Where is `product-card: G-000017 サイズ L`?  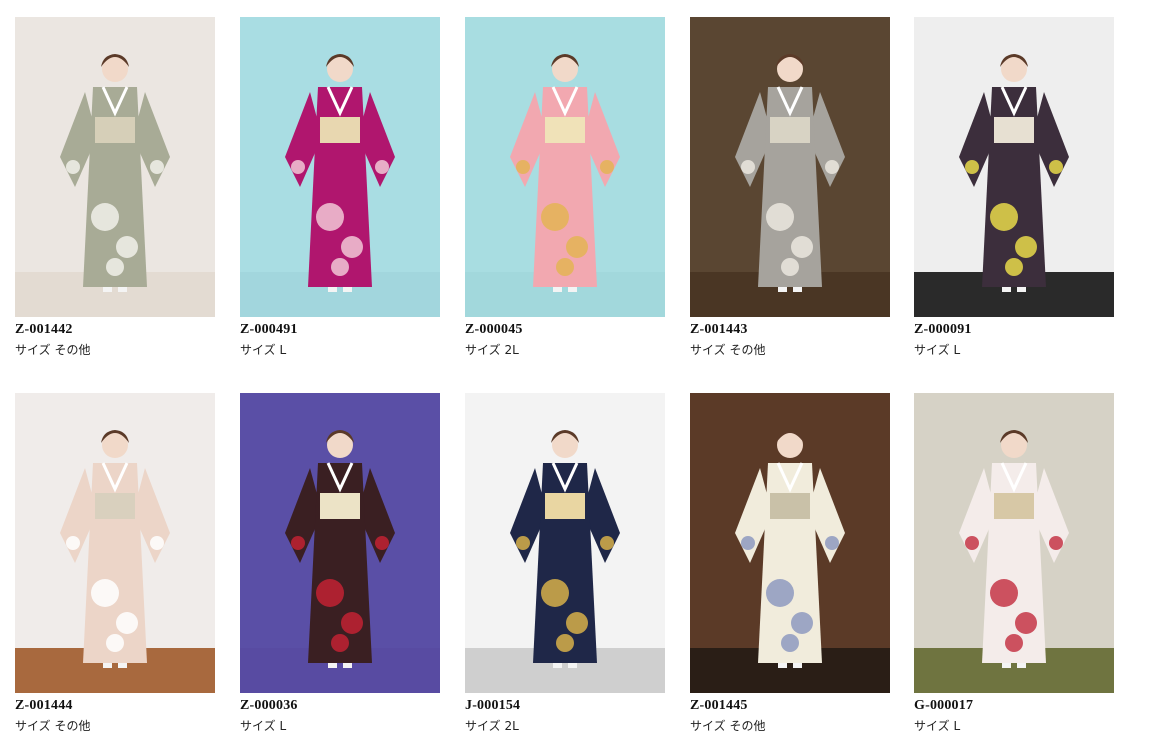
product-card: G-000017 サイズ L is located at coordinates (1014, 563).